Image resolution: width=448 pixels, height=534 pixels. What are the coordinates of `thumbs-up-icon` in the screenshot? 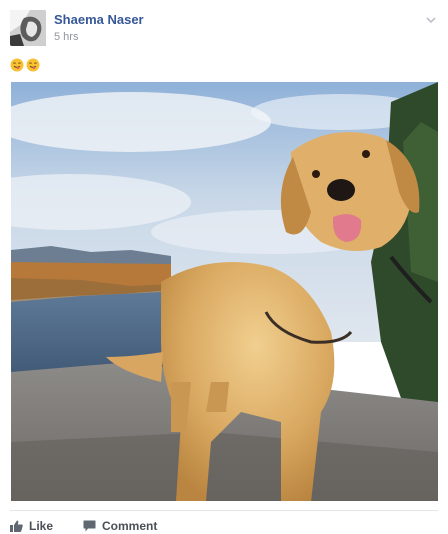 It's located at (16, 526).